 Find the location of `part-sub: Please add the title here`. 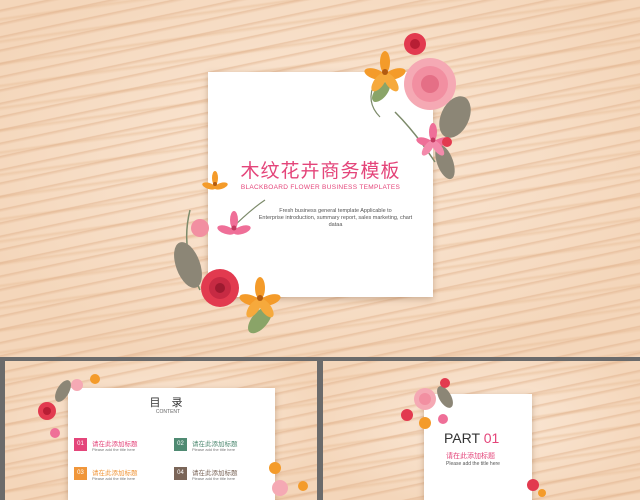

part-sub: Please add the title here is located at coordinates (473, 464).